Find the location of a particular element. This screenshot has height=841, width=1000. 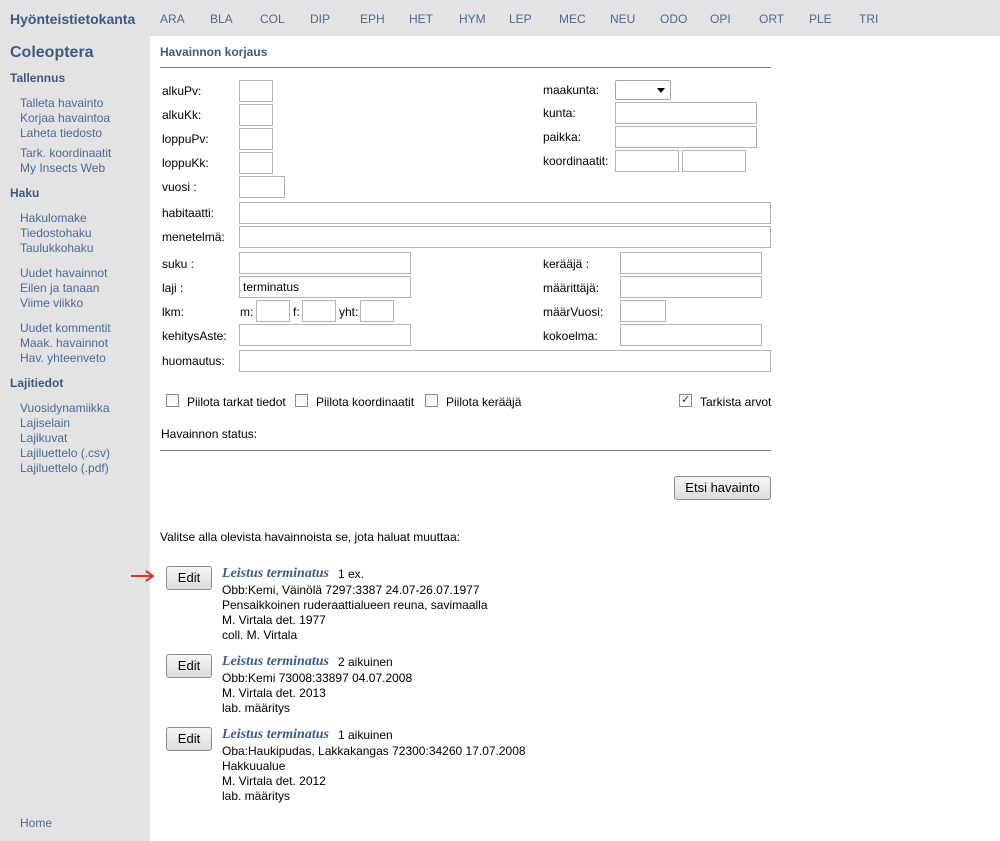

habitaatti-input is located at coordinates (505, 213).